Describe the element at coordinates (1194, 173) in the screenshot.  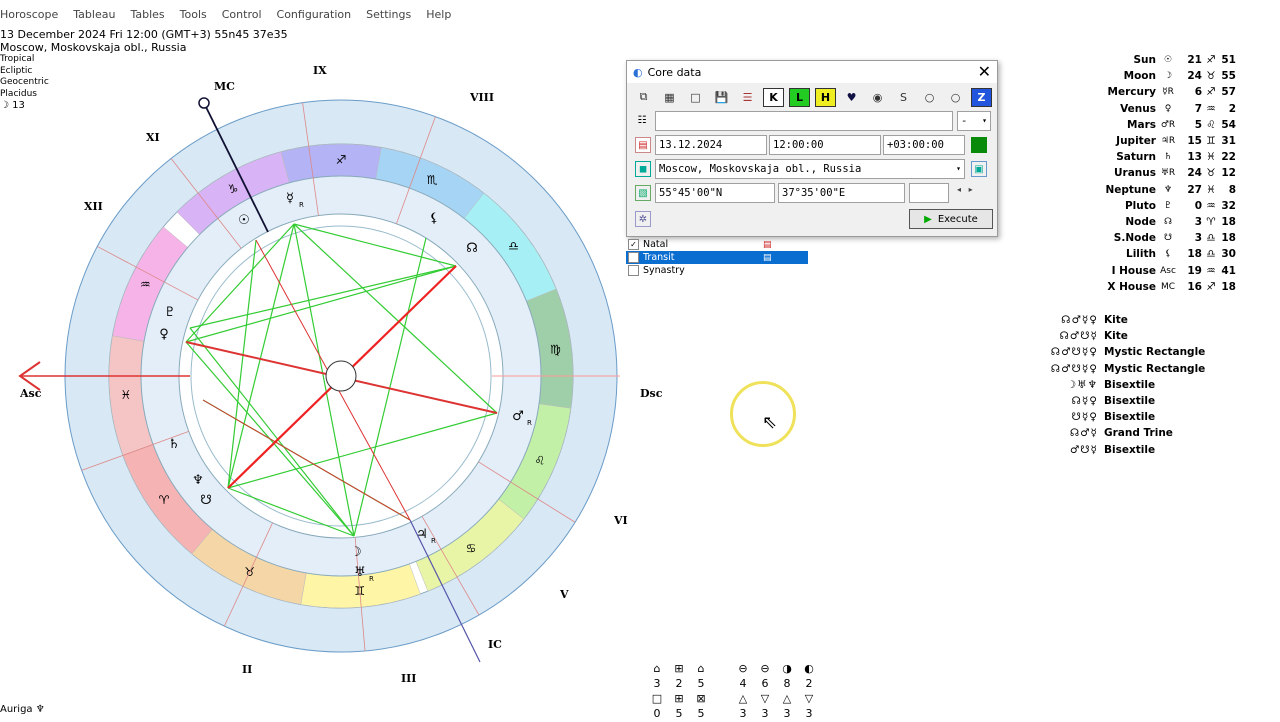
I see `planet-degree: 24` at that location.